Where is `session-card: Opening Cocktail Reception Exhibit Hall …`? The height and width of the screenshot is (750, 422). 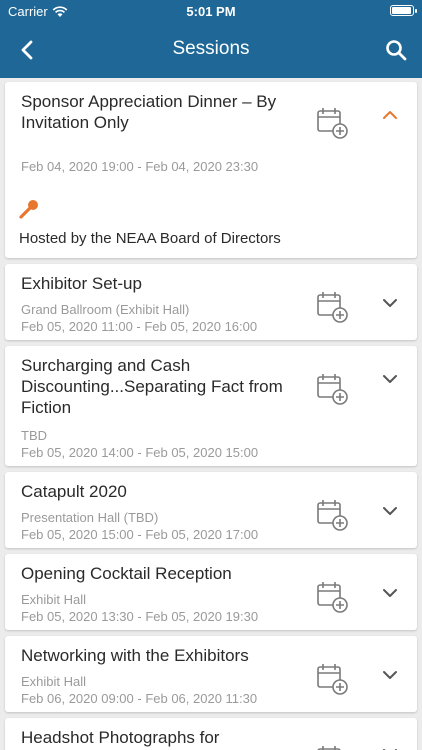 session-card: Opening Cocktail Reception Exhibit Hall … is located at coordinates (211, 592).